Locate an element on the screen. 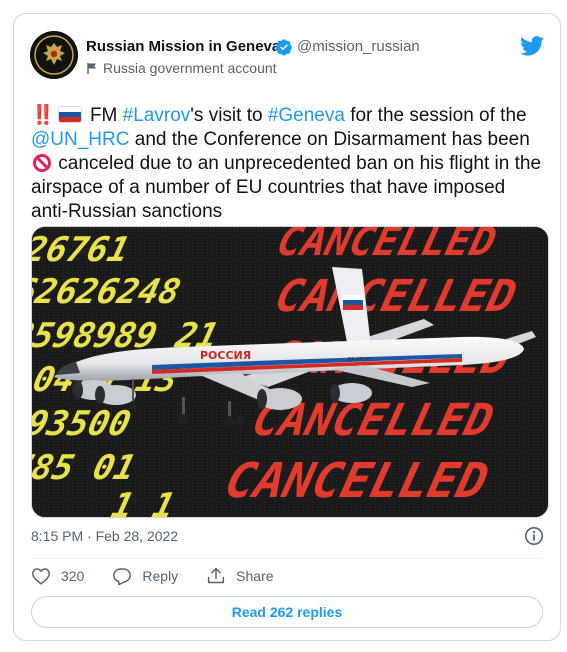  account-handle: @mission_russian is located at coordinates (358, 46).